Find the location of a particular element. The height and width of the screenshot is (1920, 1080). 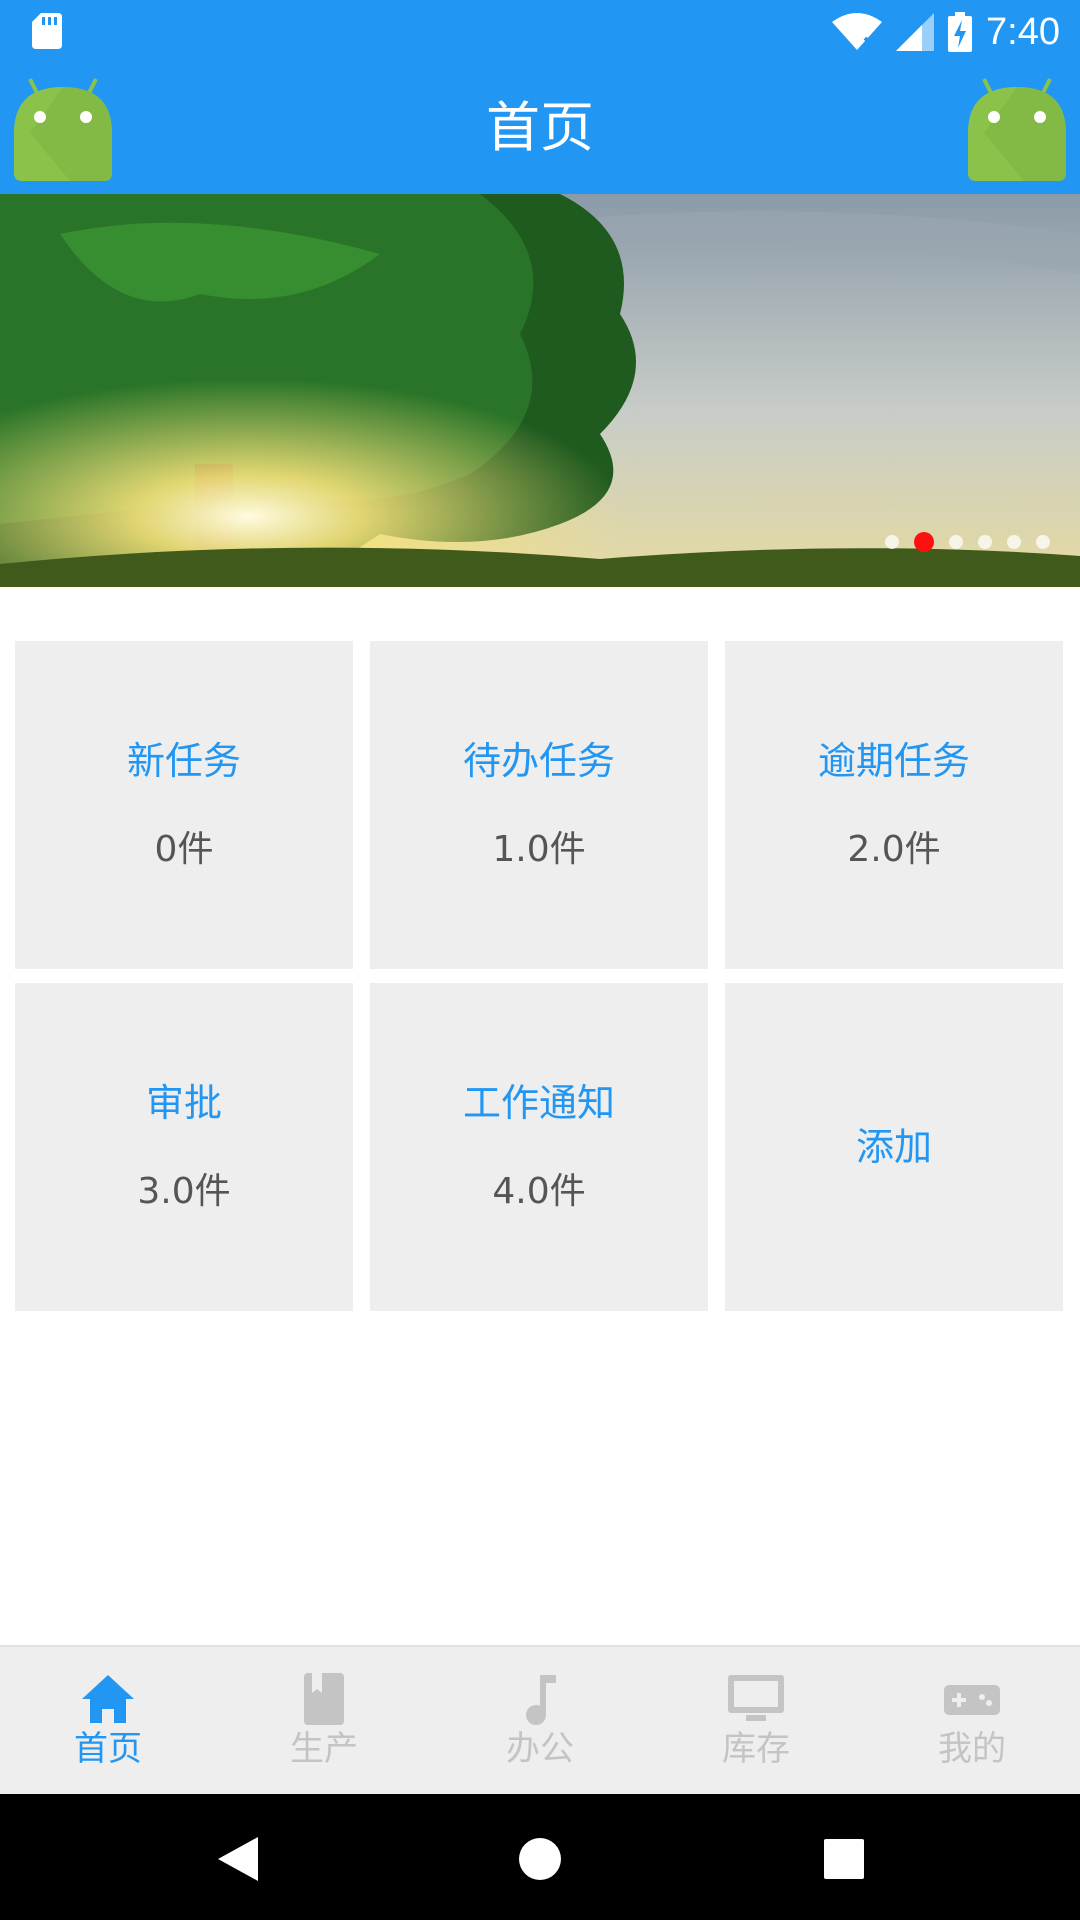

sd-card-icon is located at coordinates (47, 31).